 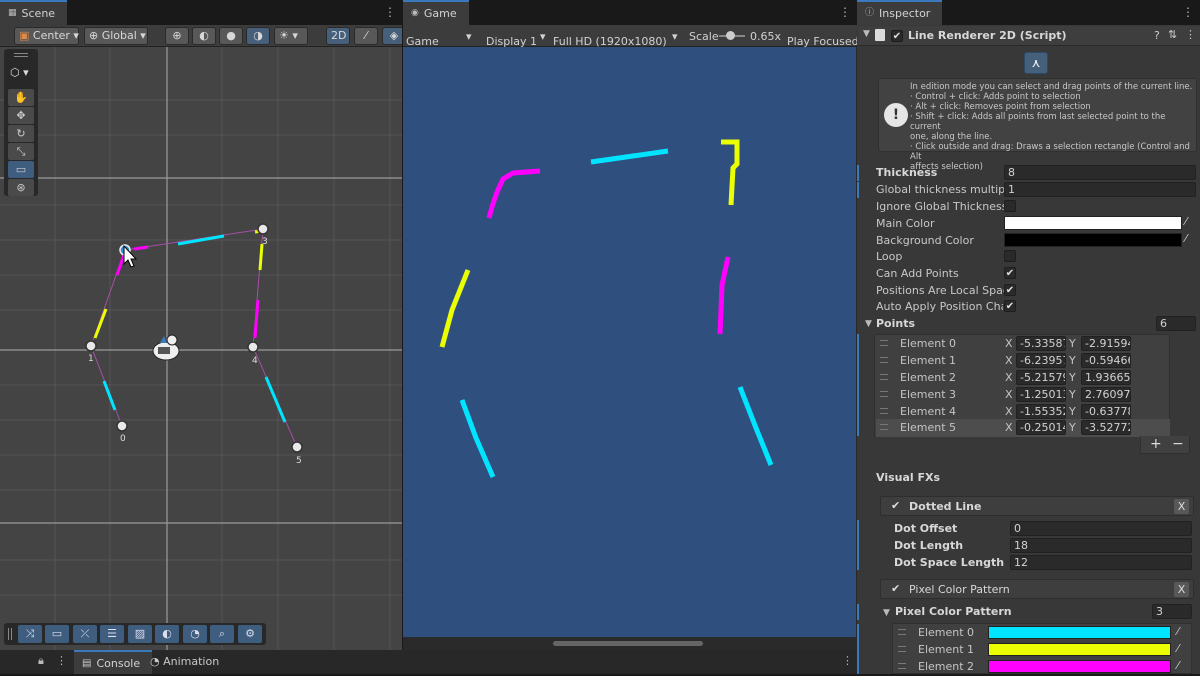 What do you see at coordinates (1037, 589) in the screenshot?
I see `pixel-pattern-header: ✔ Pixel Color Pattern X` at bounding box center [1037, 589].